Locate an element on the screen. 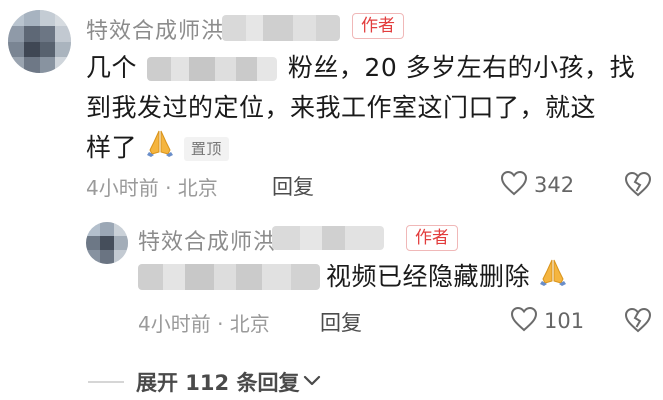  reply-author-tag: 作者 is located at coordinates (432, 238).